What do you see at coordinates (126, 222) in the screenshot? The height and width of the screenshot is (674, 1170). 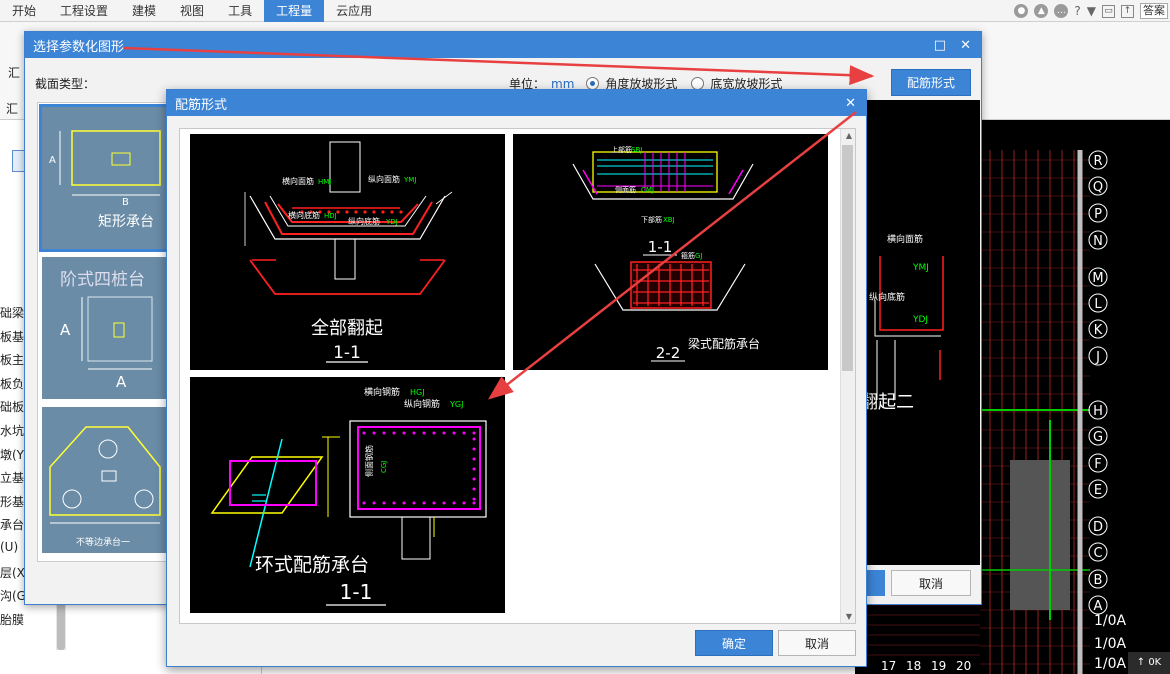 I see `shape-rect-label: 矩形承台` at bounding box center [126, 222].